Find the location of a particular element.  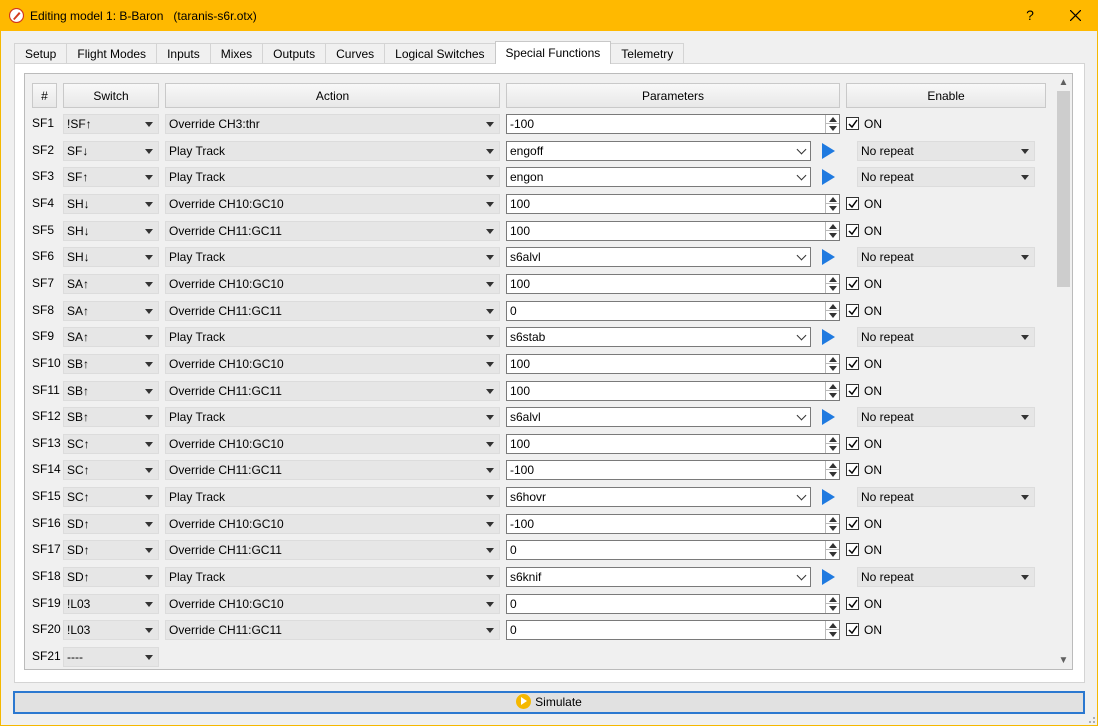

switch-select: !SF↑ is located at coordinates (111, 124).